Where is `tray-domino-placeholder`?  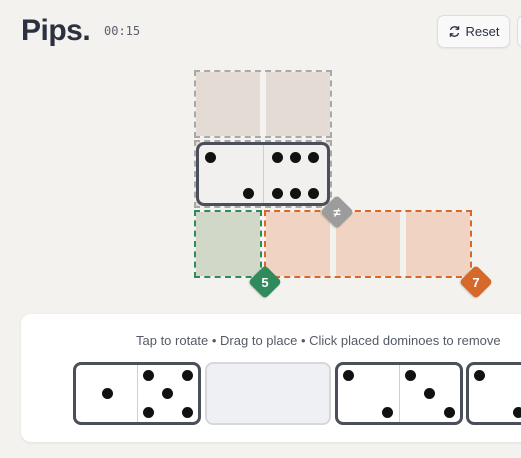 tray-domino-placeholder is located at coordinates (268, 393).